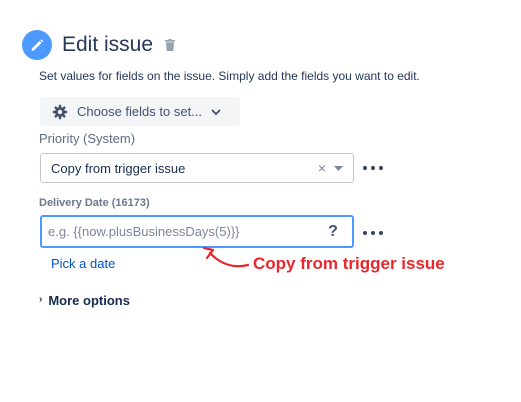 The image size is (521, 402). Describe the element at coordinates (226, 257) in the screenshot. I see `annotation-arrow-icon` at that location.